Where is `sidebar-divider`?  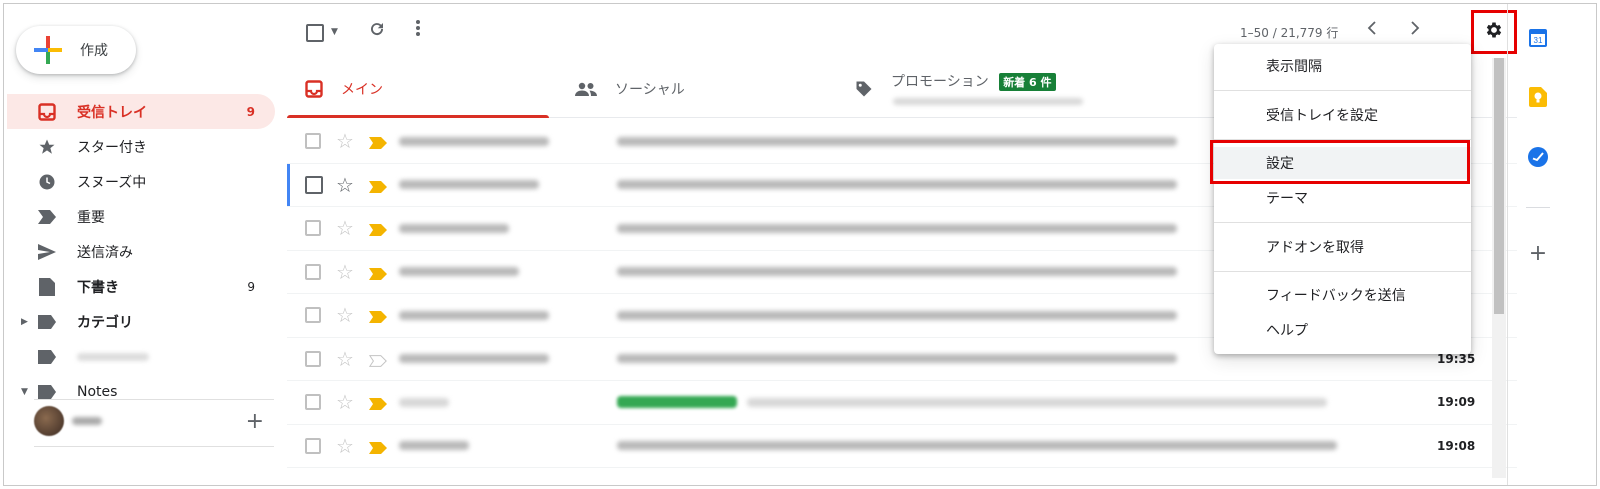 sidebar-divider is located at coordinates (154, 399).